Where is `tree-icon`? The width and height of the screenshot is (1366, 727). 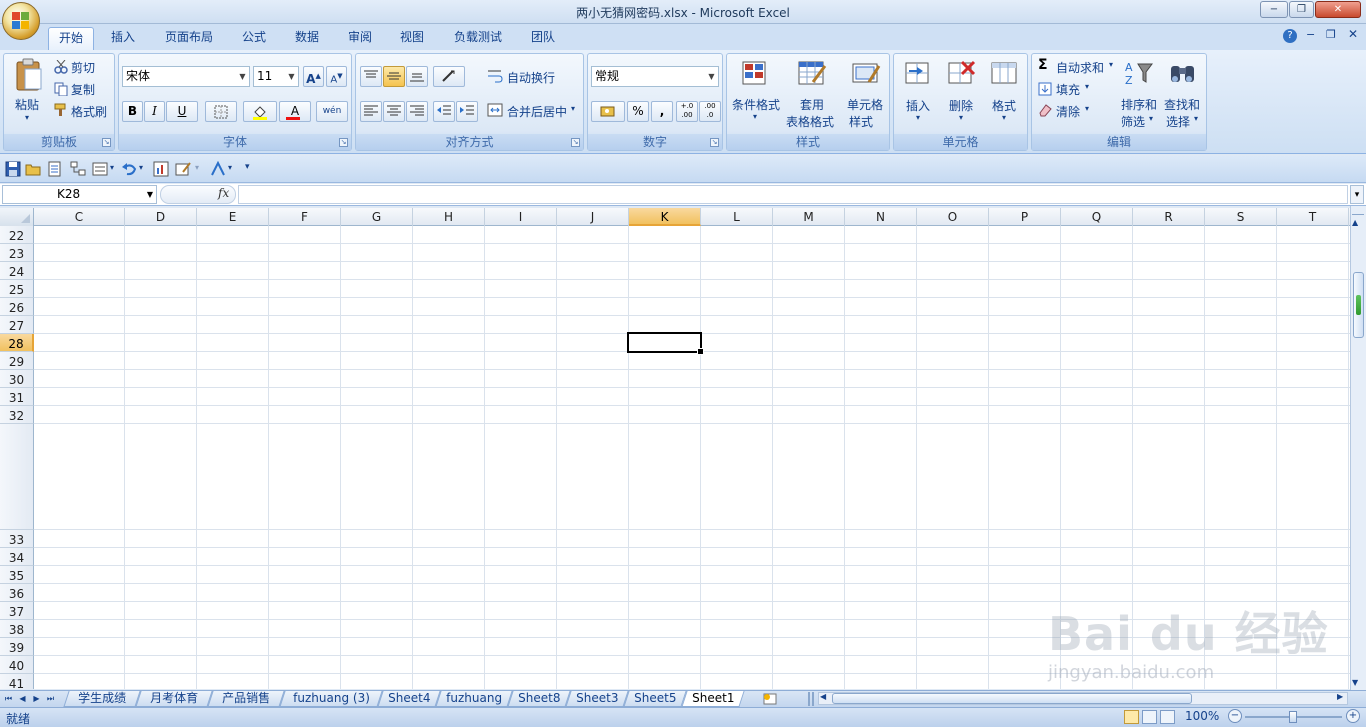 tree-icon is located at coordinates (78, 169).